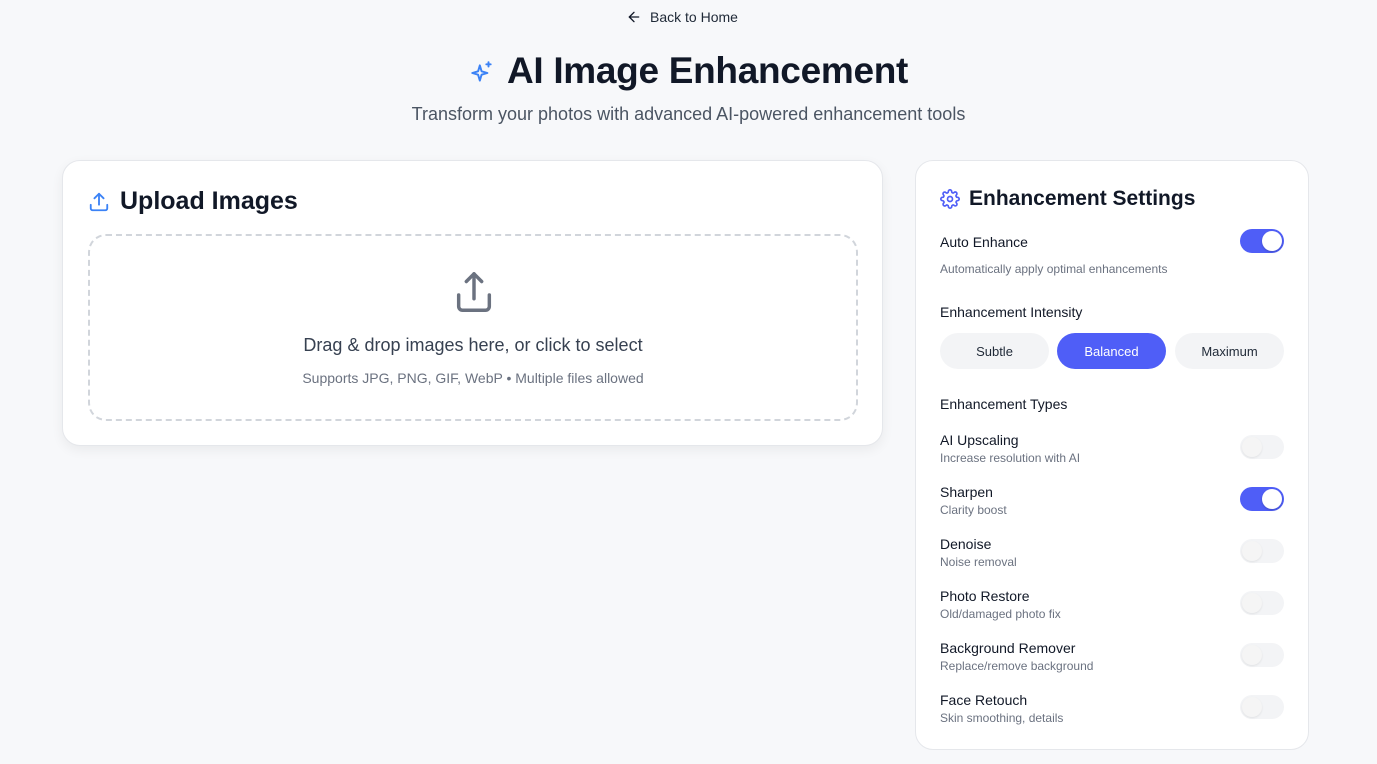 Image resolution: width=1377 pixels, height=764 pixels. I want to click on auto-enhance-description: Automatically apply optimal enhancements, so click(1054, 269).